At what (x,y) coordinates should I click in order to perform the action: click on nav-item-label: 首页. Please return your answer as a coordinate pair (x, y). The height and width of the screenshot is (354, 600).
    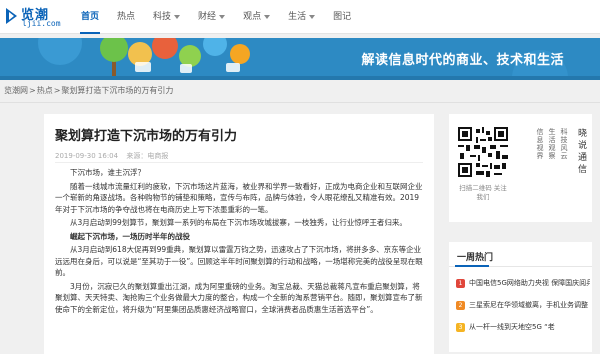
    Looking at the image, I should click on (90, 17).